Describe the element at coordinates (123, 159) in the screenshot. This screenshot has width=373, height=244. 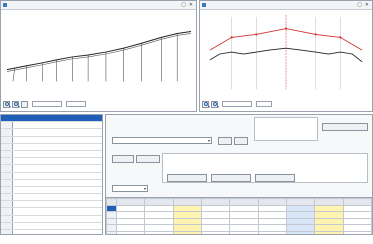
I see `edit-button` at that location.